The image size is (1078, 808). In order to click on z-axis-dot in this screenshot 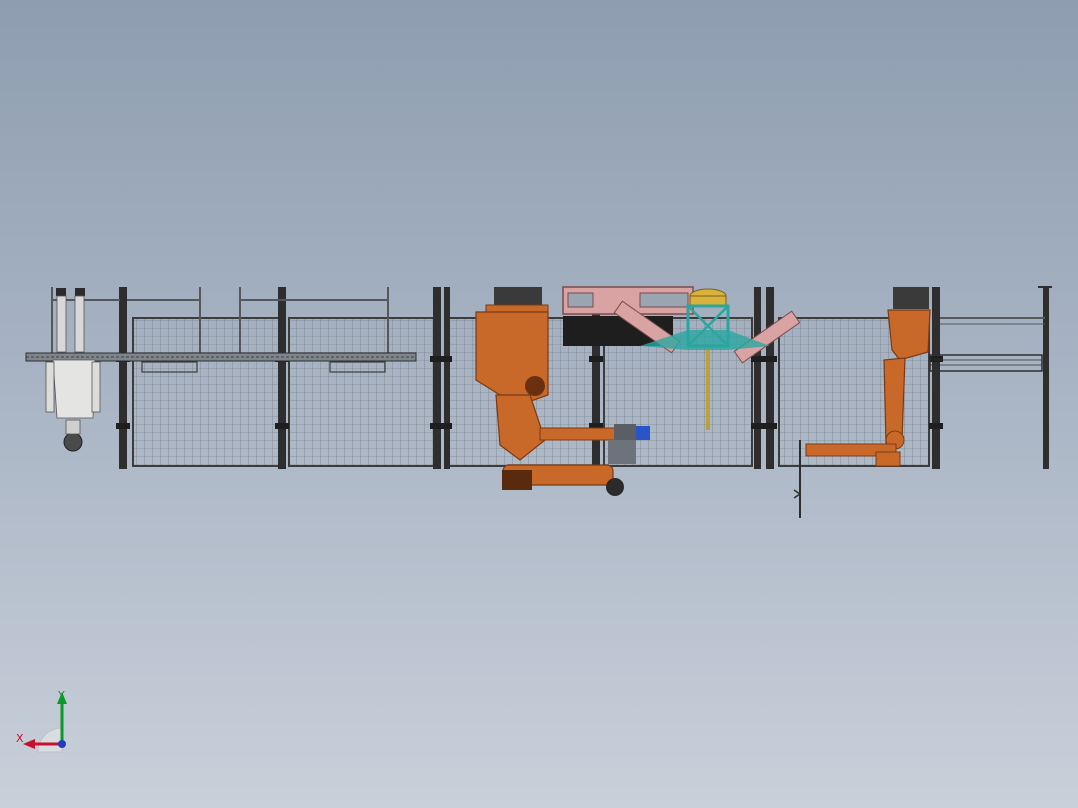, I will do `click(62, 744)`.